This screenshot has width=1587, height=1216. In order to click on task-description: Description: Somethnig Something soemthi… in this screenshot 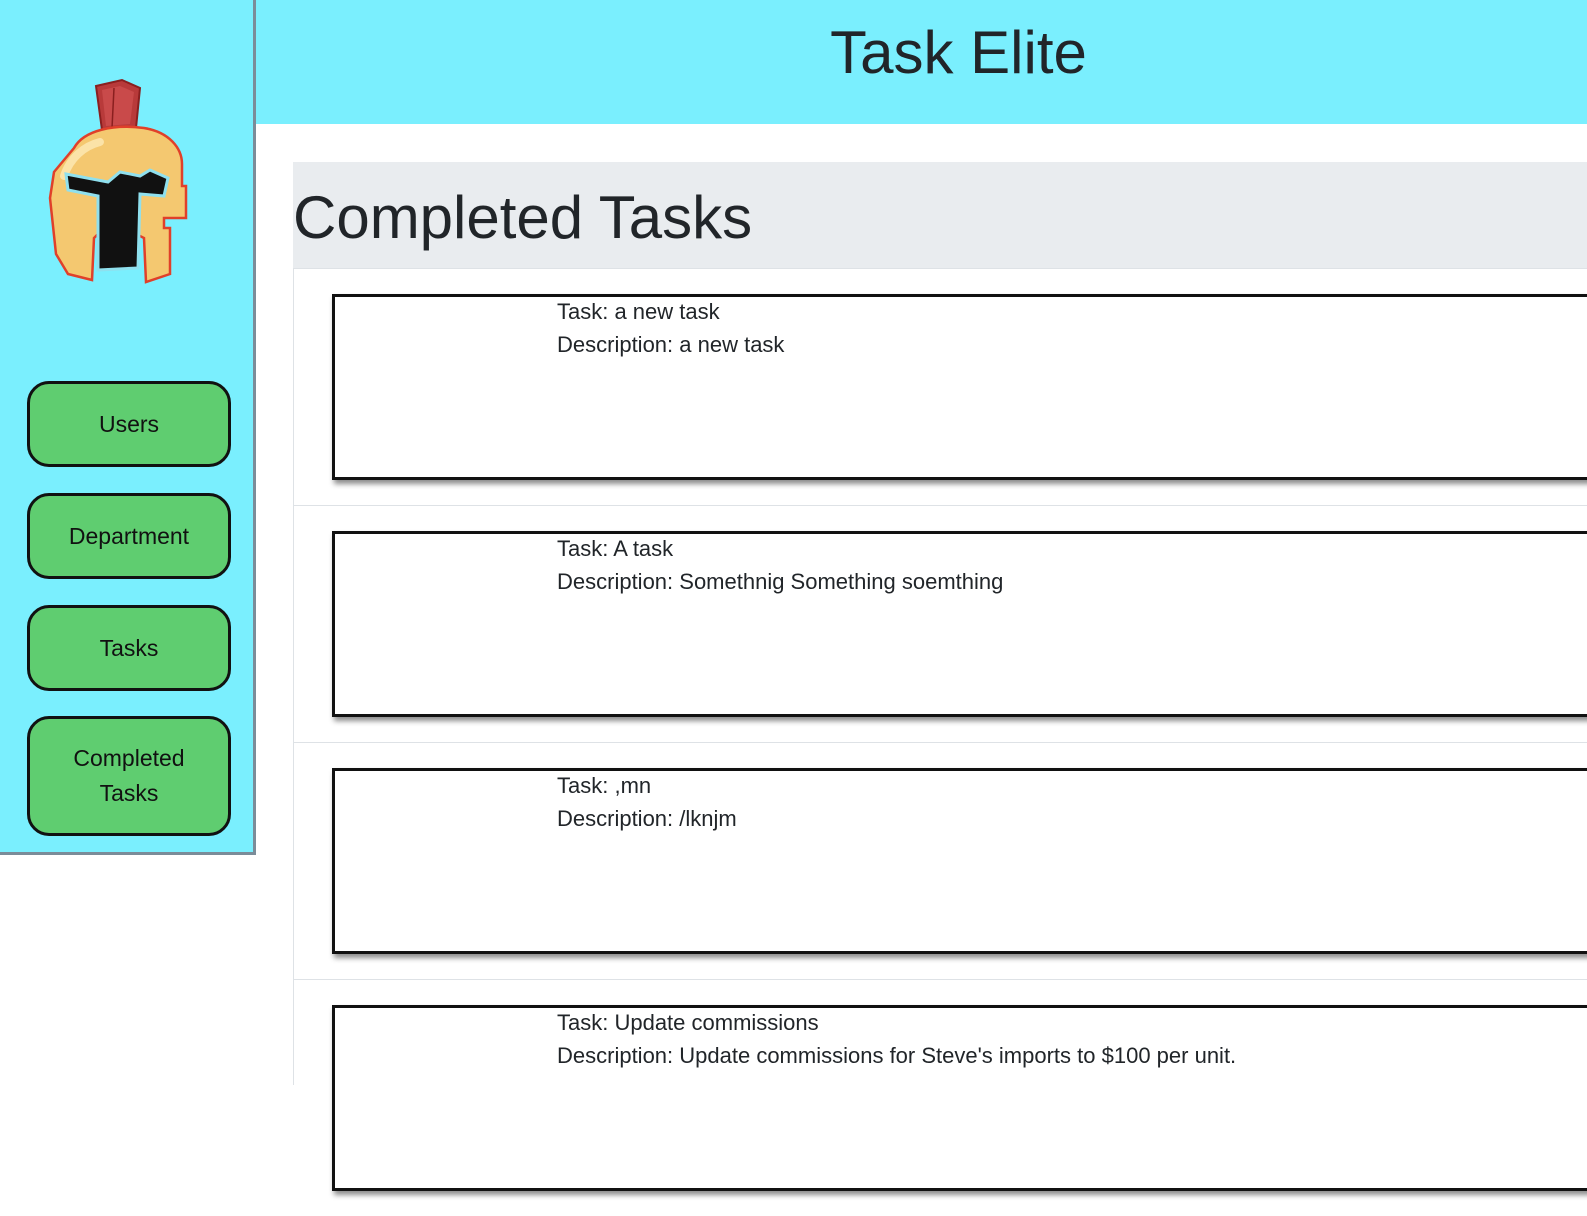, I will do `click(780, 581)`.